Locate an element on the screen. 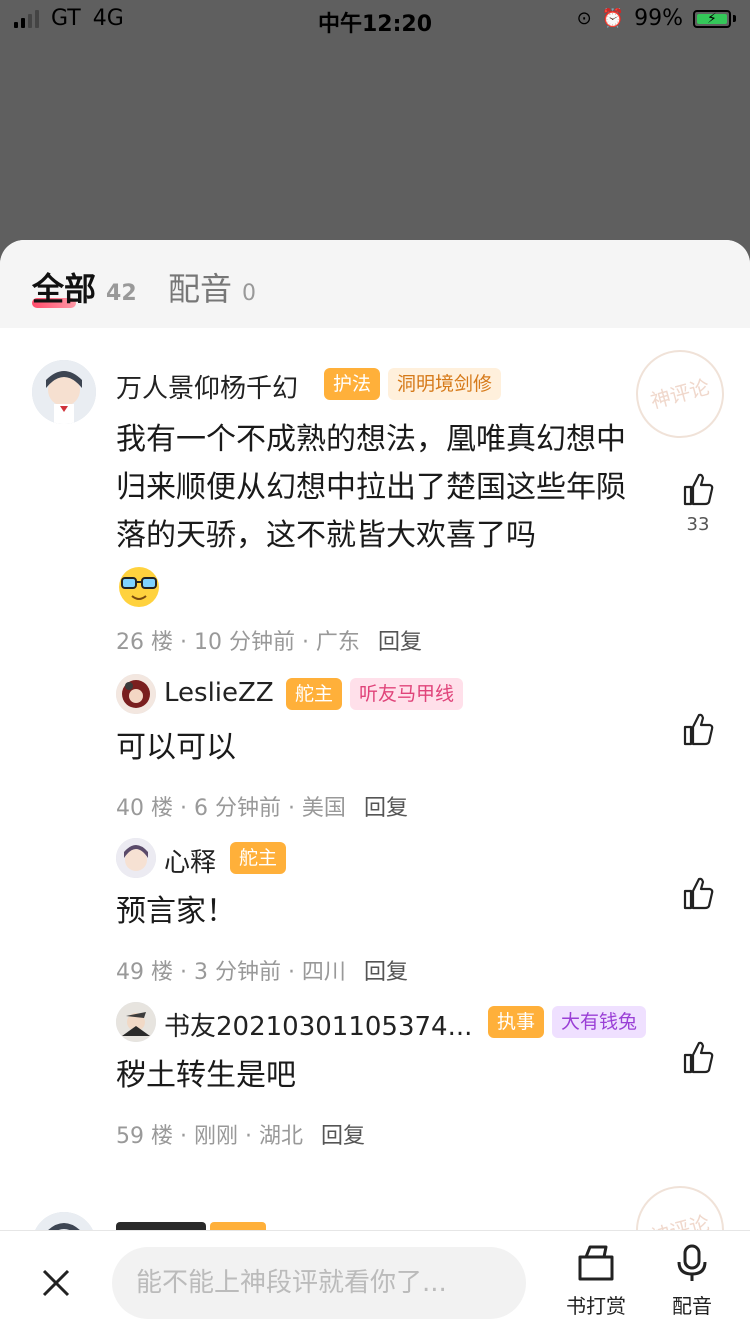 The width and height of the screenshot is (750, 1334). role-badge: 执事 is located at coordinates (516, 1022).